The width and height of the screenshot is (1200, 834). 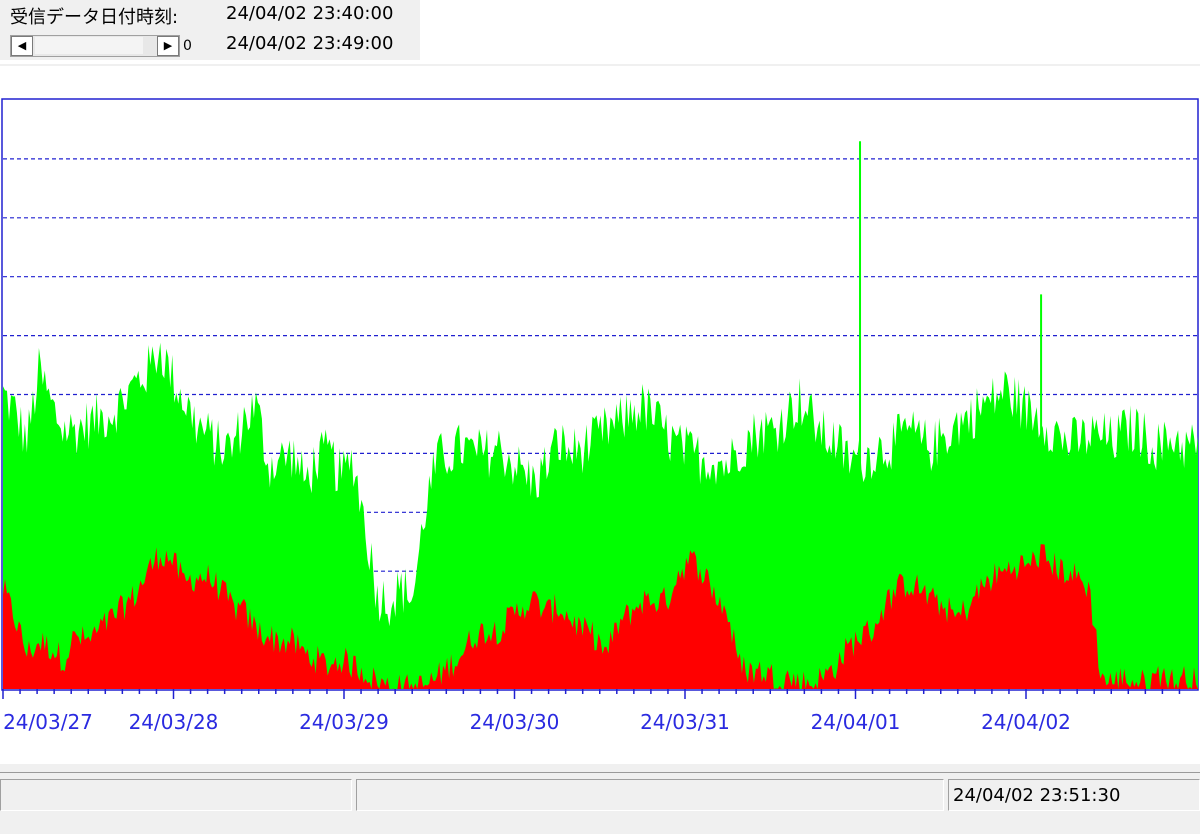 I want to click on x-tick-label: 24/04/01, so click(x=856, y=722).